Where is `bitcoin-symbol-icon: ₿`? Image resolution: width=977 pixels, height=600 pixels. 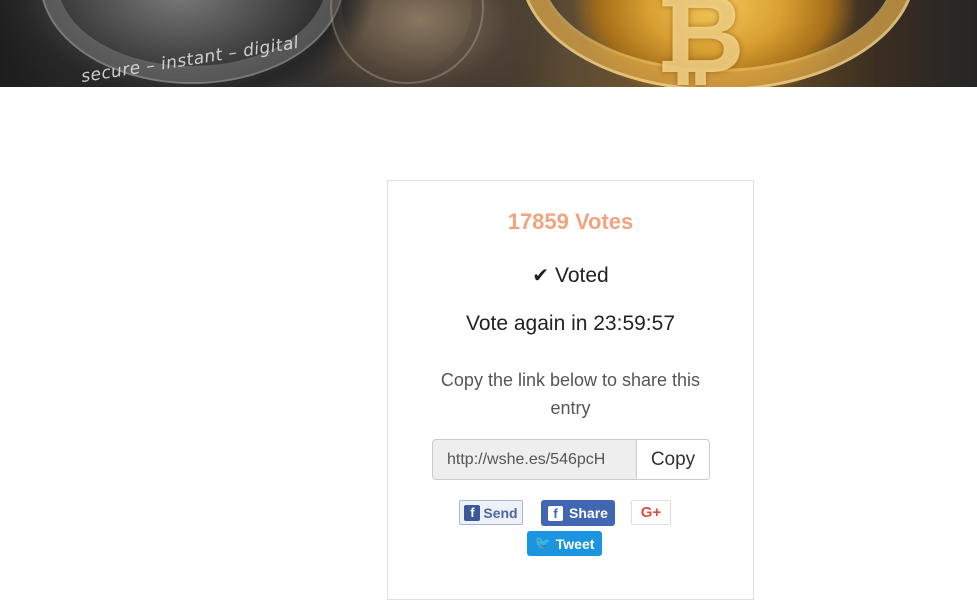
bitcoin-symbol-icon: ₿ is located at coordinates (700, 43).